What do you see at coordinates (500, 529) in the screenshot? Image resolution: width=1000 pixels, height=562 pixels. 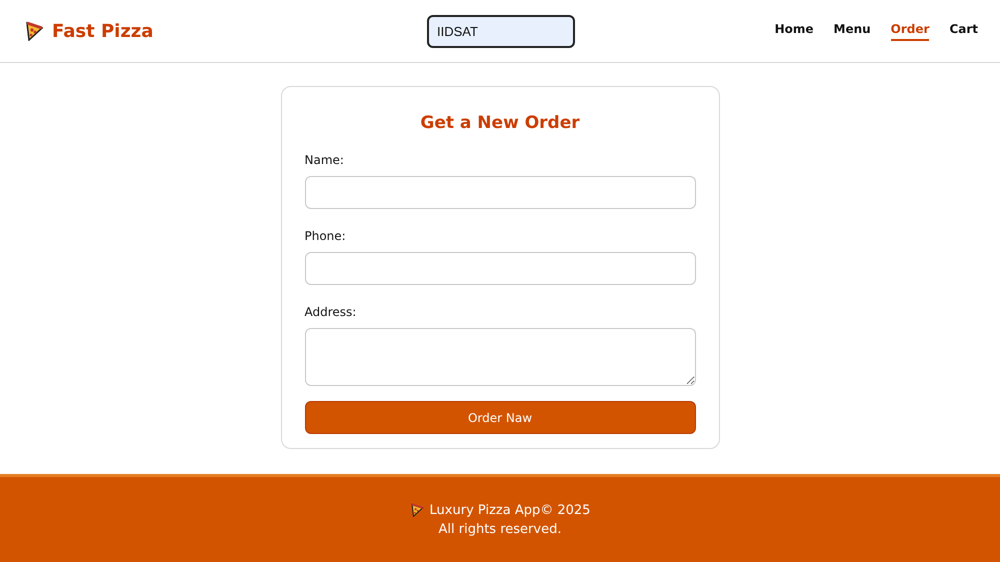 I see `rights-text: All rights reserved.` at bounding box center [500, 529].